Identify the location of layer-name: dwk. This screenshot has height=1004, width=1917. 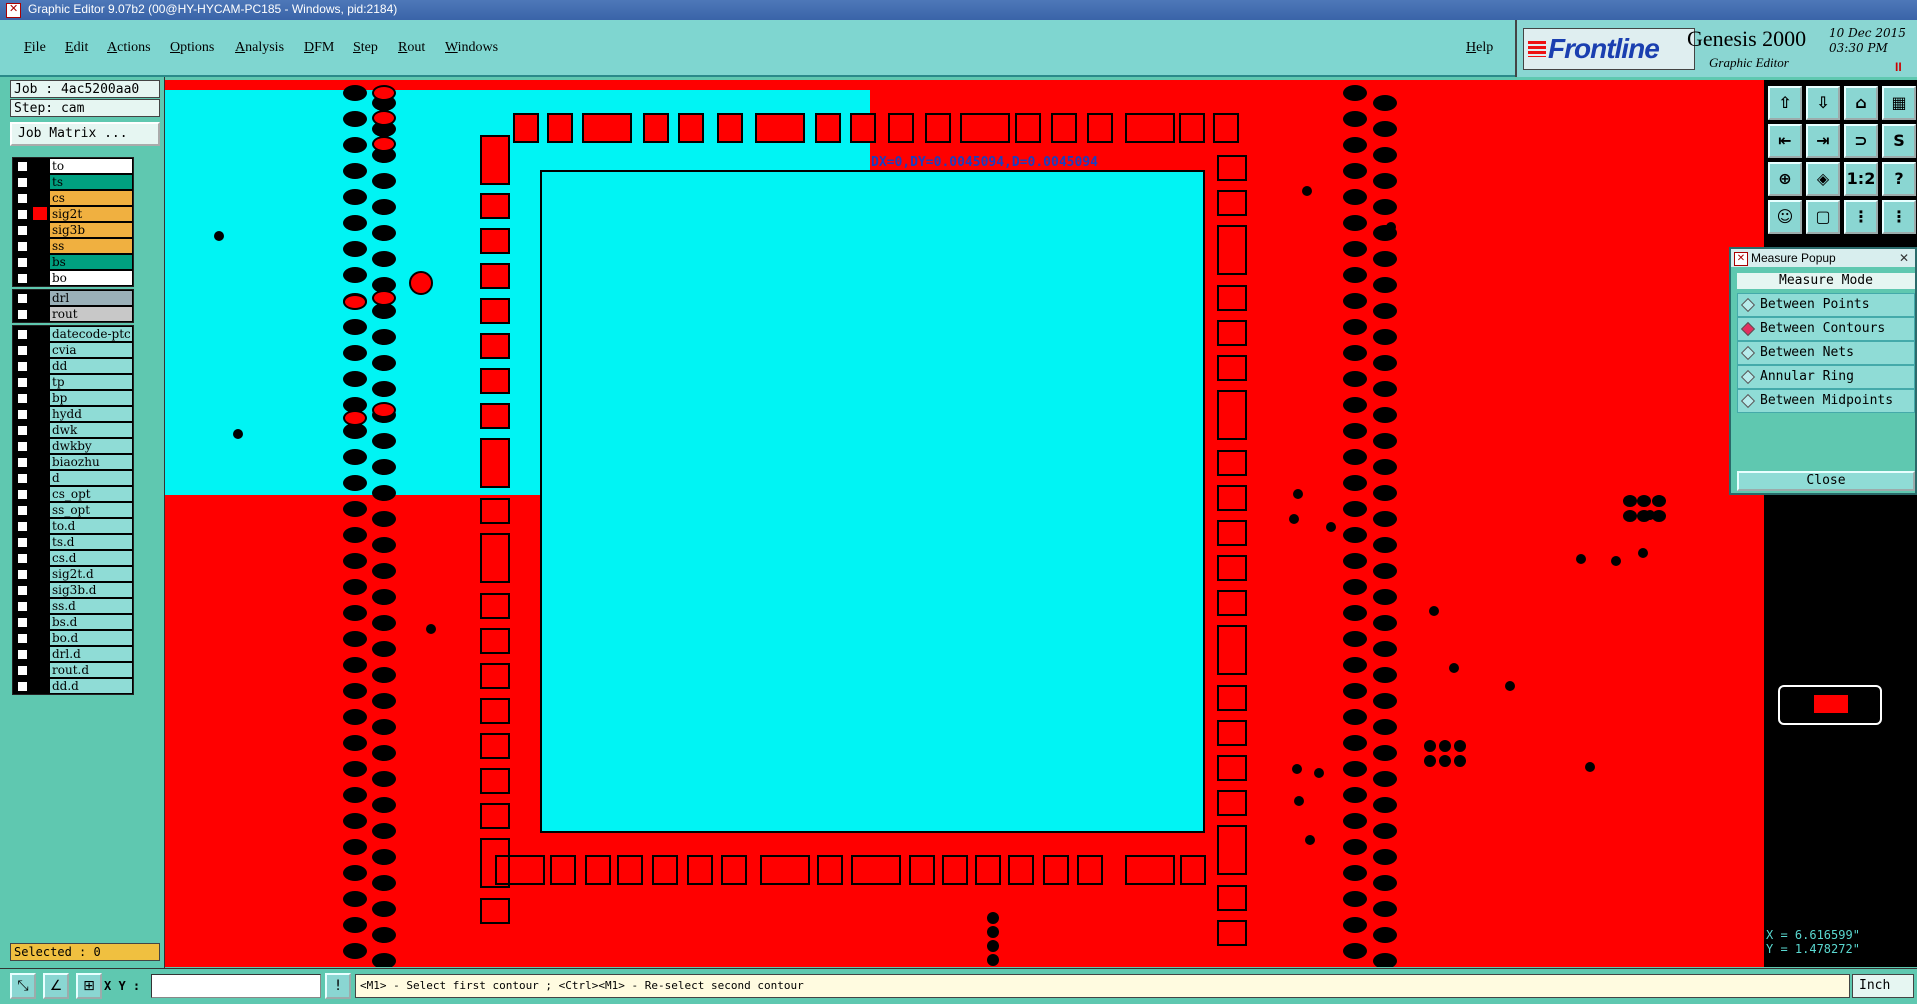
(91, 430).